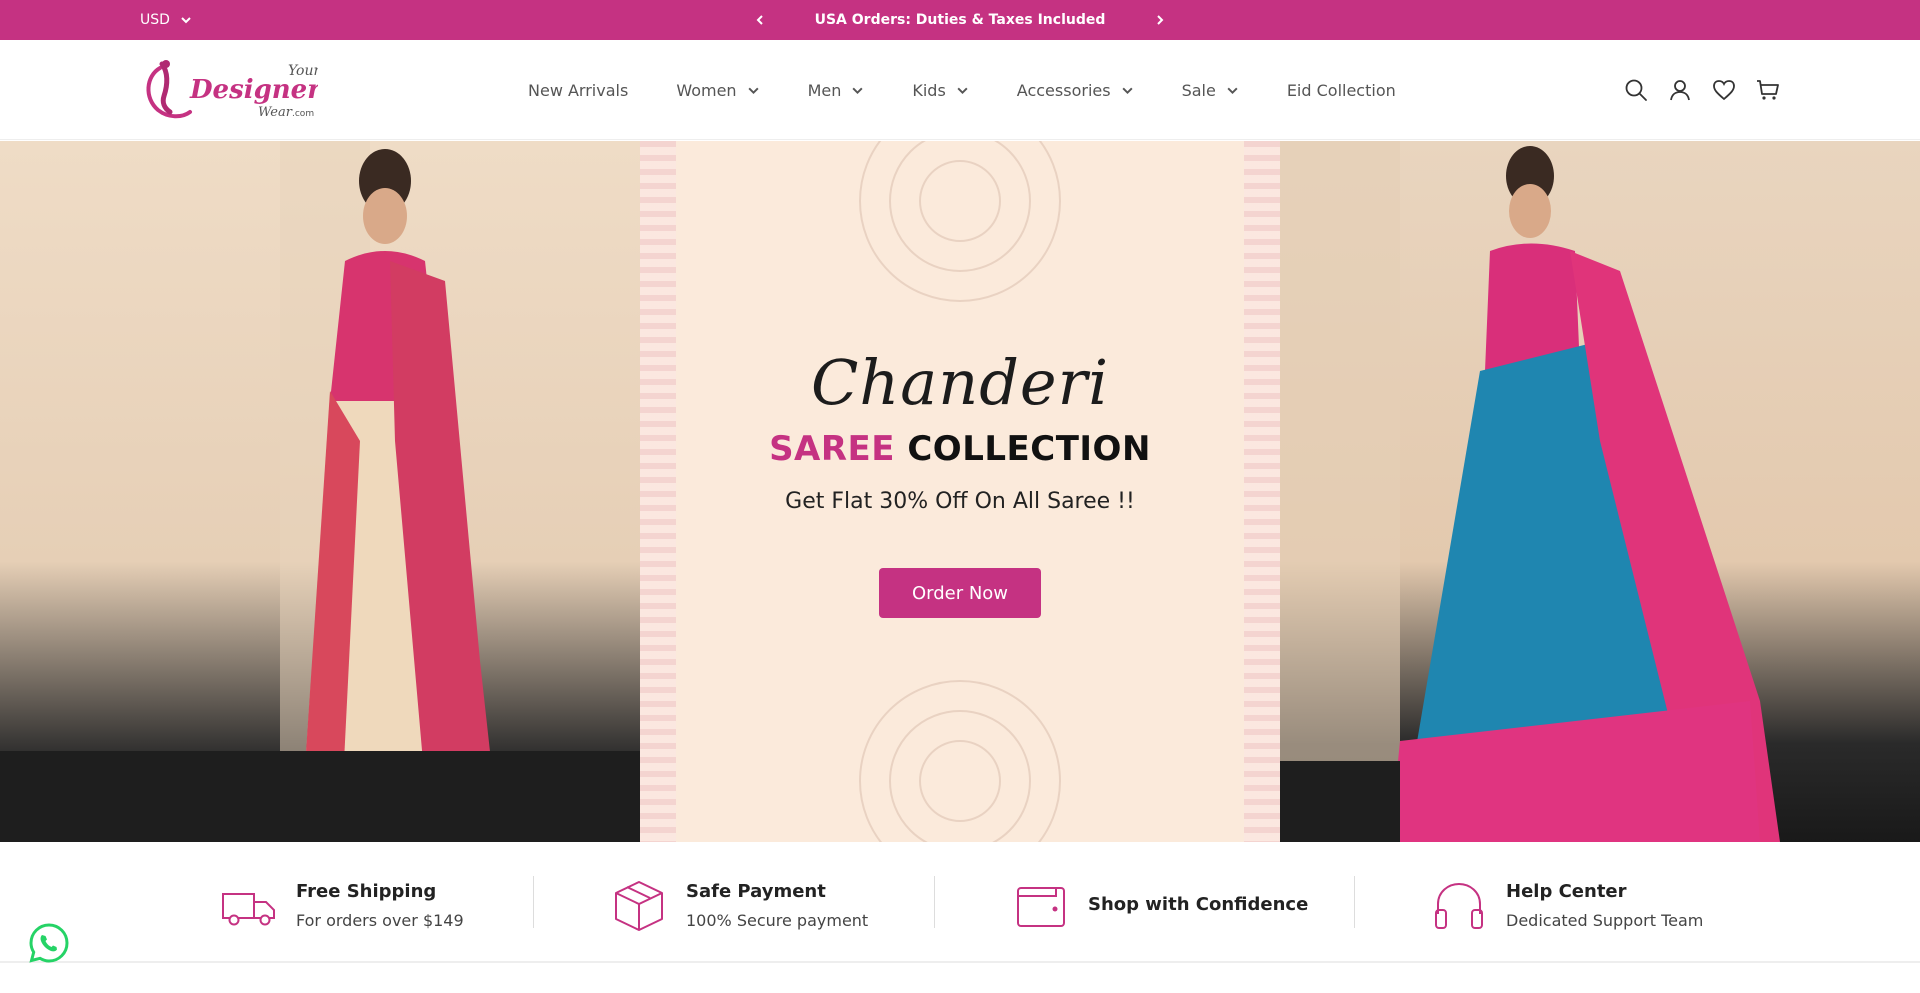 The width and height of the screenshot is (1920, 993). I want to click on search-button, so click(1636, 90).